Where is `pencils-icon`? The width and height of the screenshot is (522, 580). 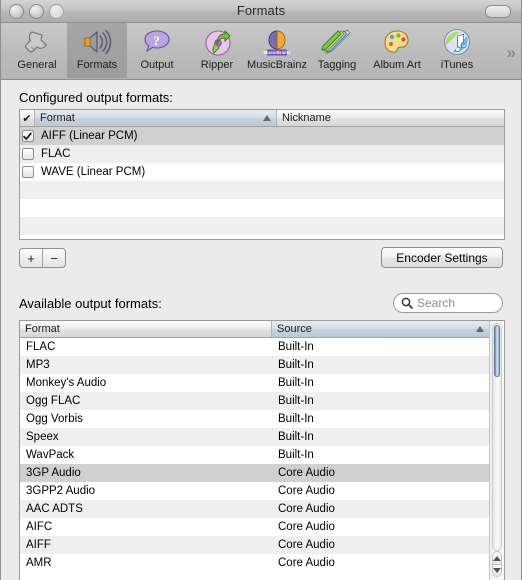 pencils-icon is located at coordinates (336, 41).